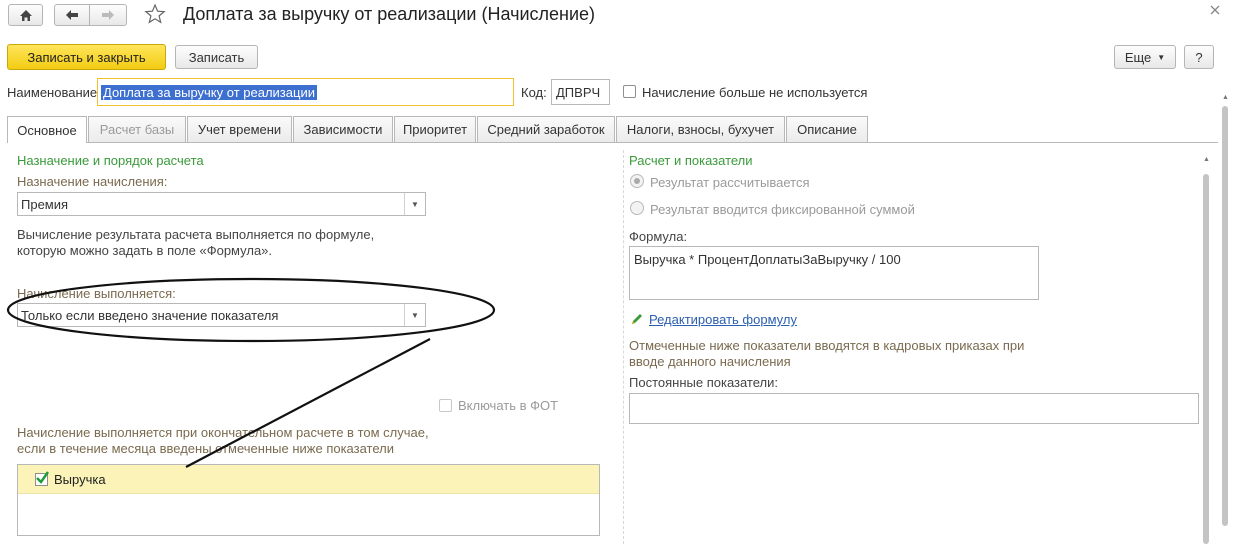 The height and width of the screenshot is (544, 1234). Describe the element at coordinates (723, 319) in the screenshot. I see `edit-formula-link: Редактировать формулу` at that location.